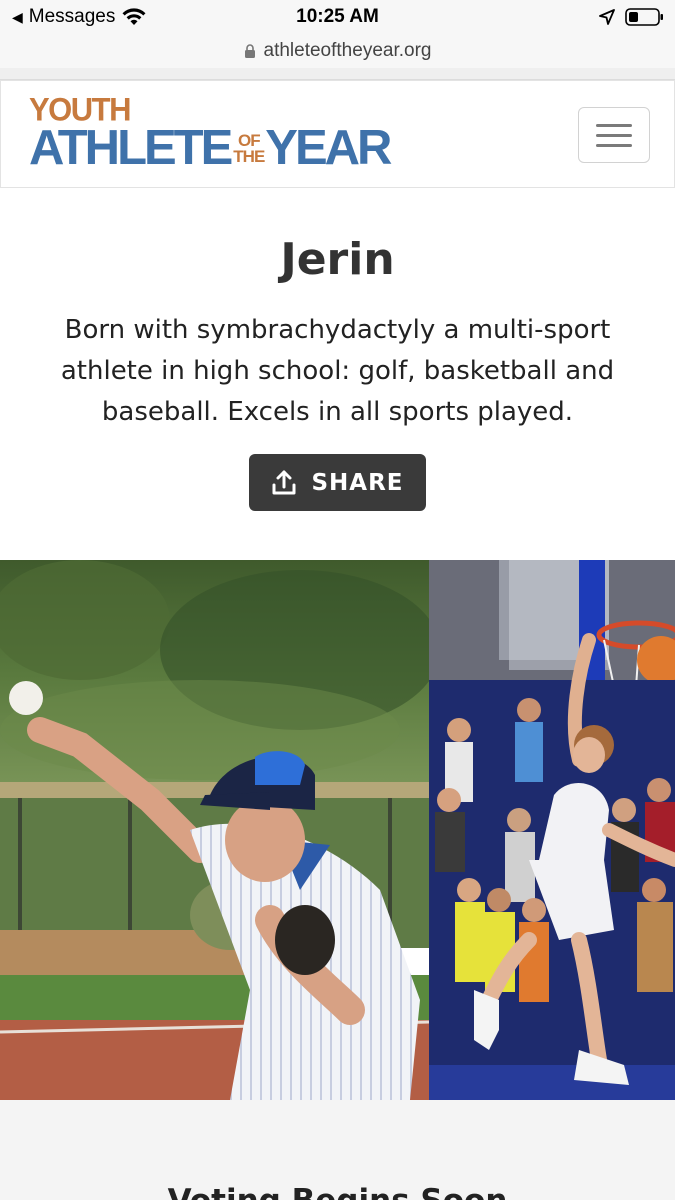 Image resolution: width=675 pixels, height=1200 pixels. What do you see at coordinates (337, 74) in the screenshot?
I see `toolbar-divider` at bounding box center [337, 74].